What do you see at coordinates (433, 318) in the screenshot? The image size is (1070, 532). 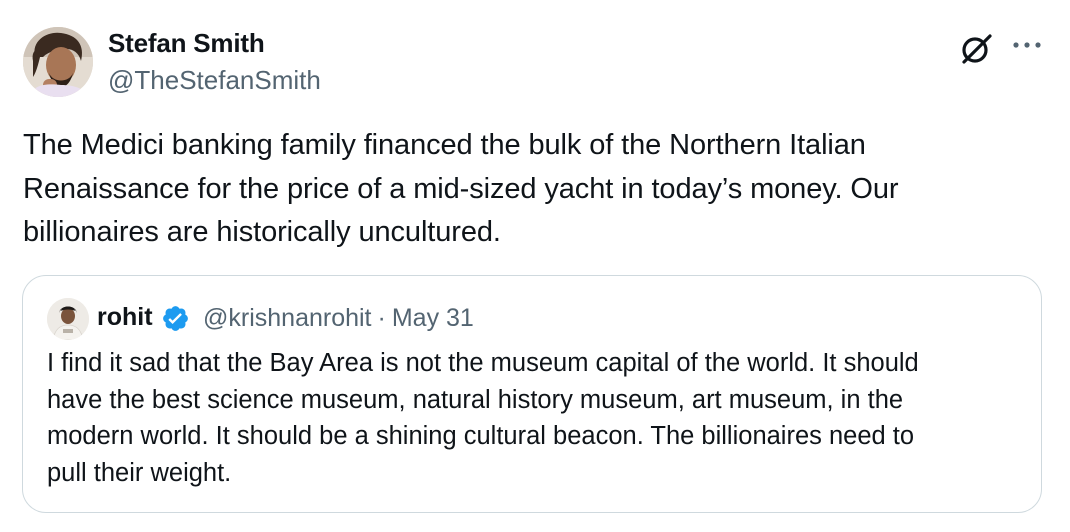 I see `quoted-tweet-date: May 31` at bounding box center [433, 318].